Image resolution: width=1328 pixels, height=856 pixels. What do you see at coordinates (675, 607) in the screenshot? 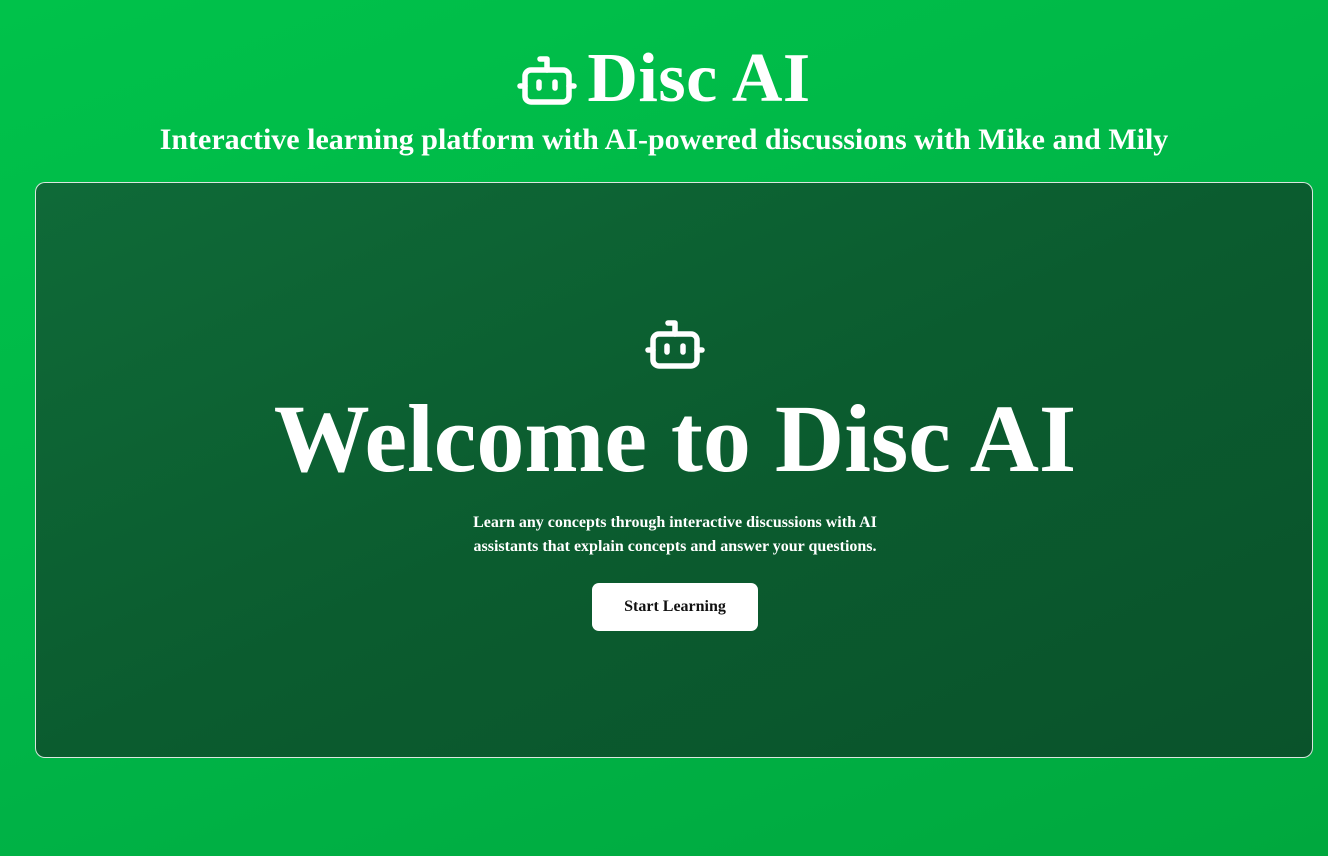
I see `start-learning-button: Start Learning` at bounding box center [675, 607].